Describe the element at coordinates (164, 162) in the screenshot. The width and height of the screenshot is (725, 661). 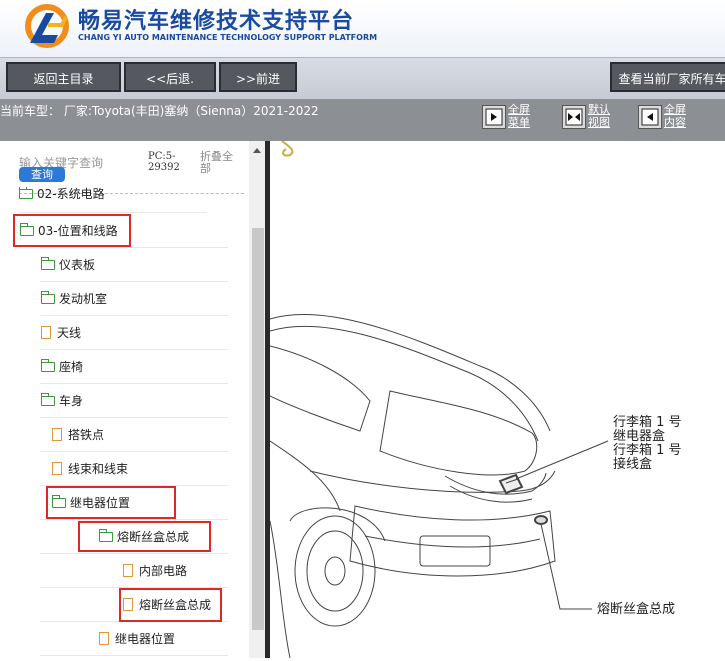
I see `pc-info: PC:5- 29392` at that location.